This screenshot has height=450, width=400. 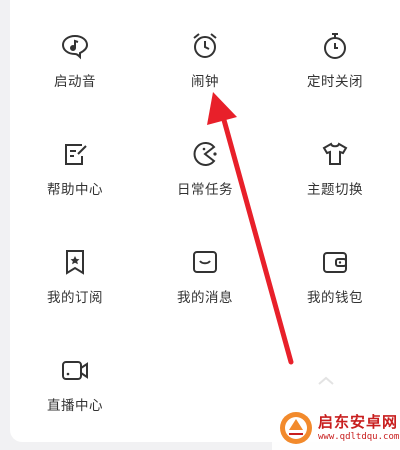 What do you see at coordinates (205, 190) in the screenshot?
I see `menu-item-label: 日常任务` at bounding box center [205, 190].